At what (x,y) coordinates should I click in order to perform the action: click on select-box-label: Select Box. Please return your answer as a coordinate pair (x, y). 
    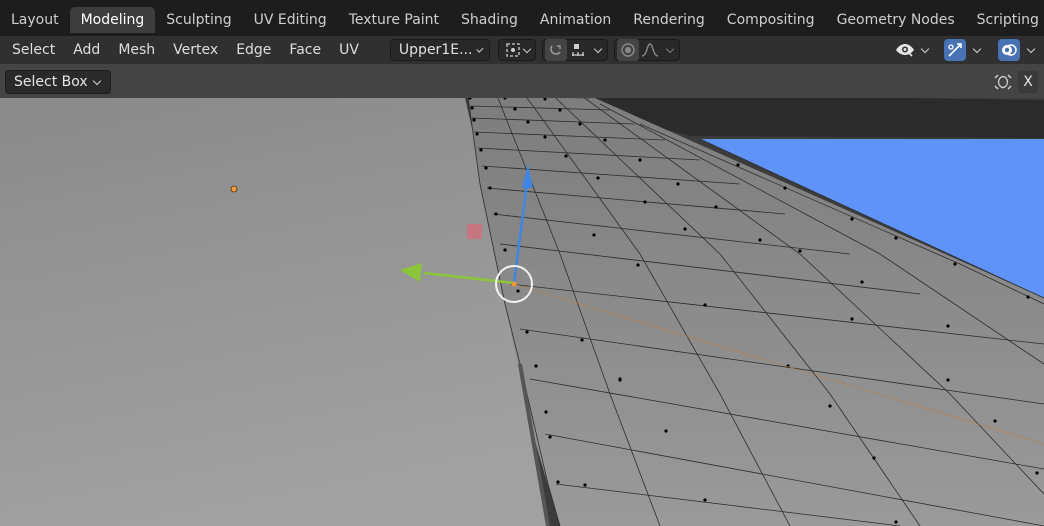
    Looking at the image, I should click on (51, 82).